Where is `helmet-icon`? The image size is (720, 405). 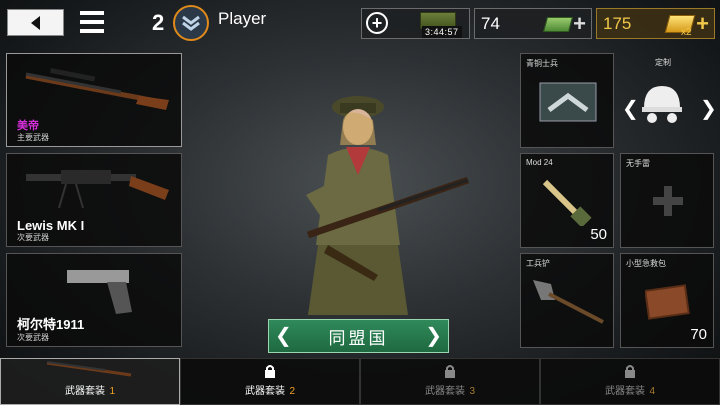
helmet-icon is located at coordinates (662, 104).